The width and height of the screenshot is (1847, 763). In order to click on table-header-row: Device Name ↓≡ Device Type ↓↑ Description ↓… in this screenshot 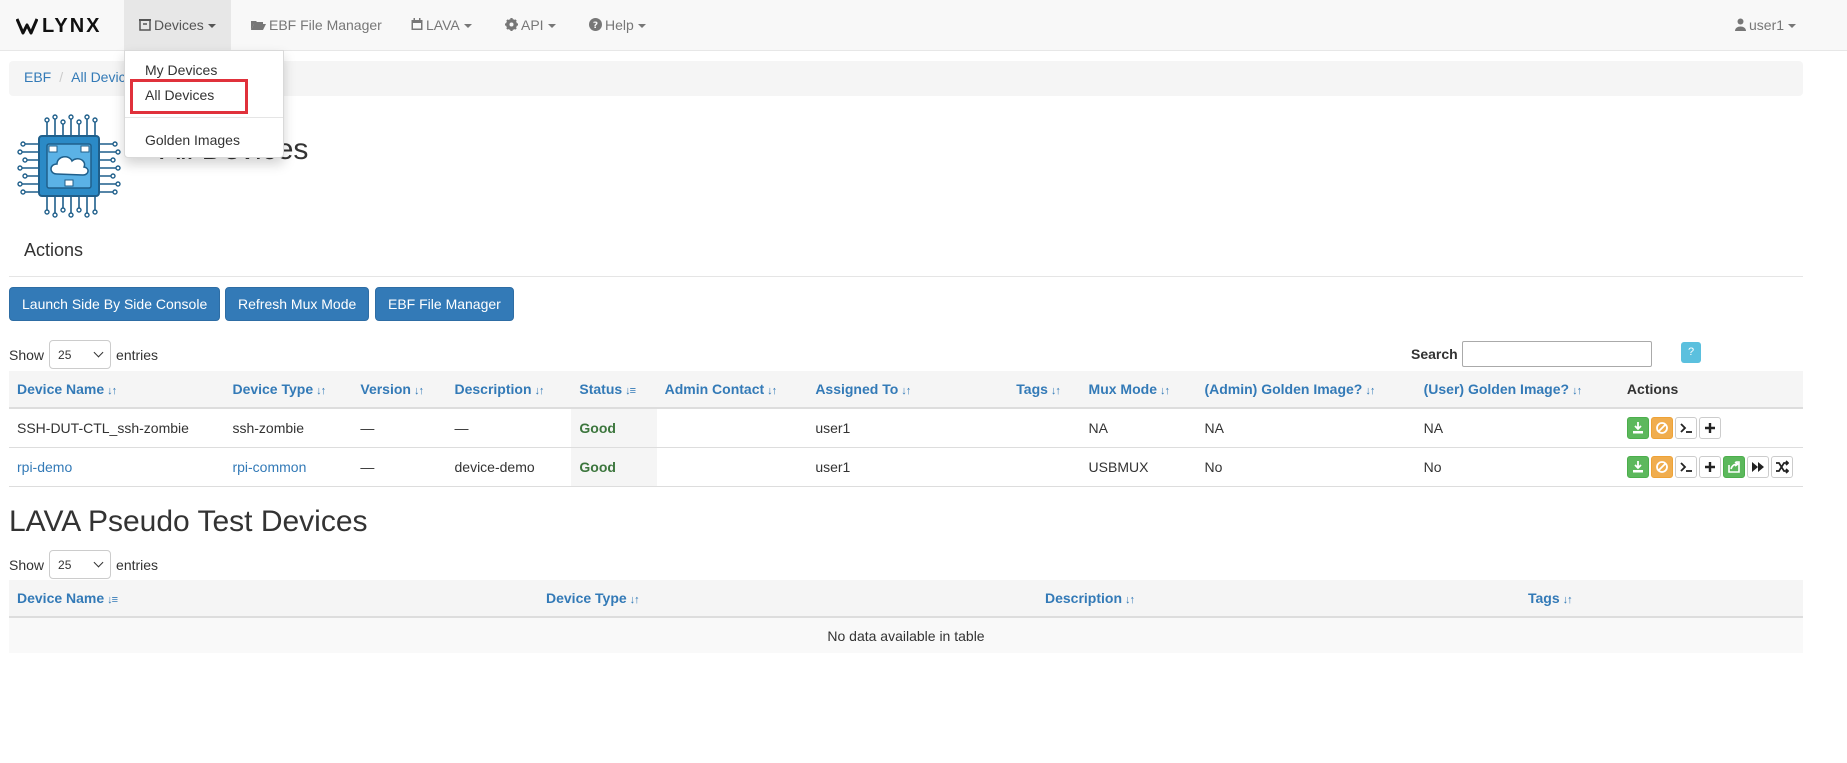, I will do `click(906, 598)`.